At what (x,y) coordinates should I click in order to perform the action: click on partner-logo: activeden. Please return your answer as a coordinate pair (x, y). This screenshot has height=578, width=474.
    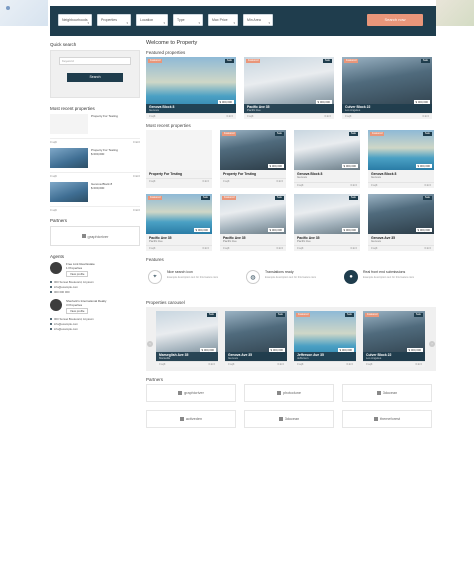
    Looking at the image, I should click on (191, 419).